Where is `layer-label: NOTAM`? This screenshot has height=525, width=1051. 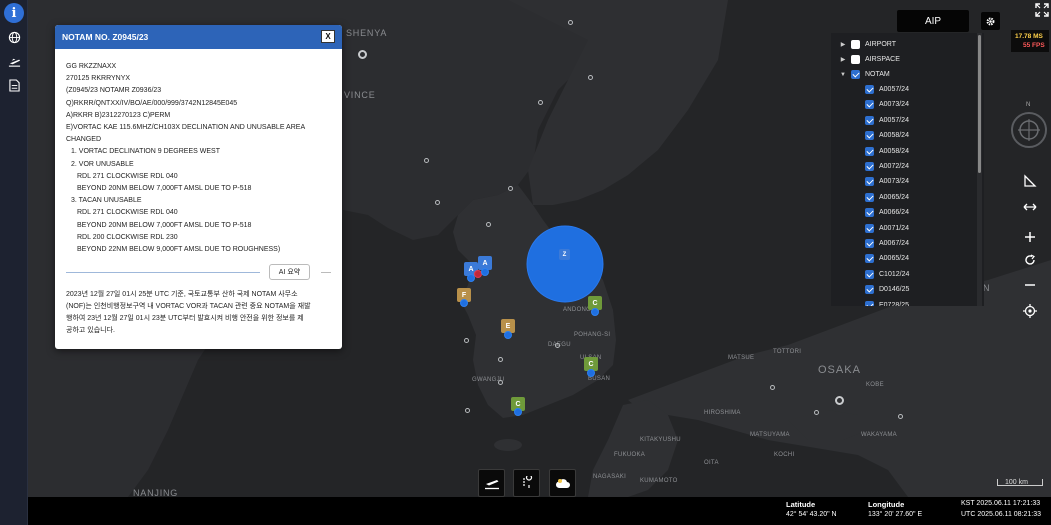 layer-label: NOTAM is located at coordinates (877, 74).